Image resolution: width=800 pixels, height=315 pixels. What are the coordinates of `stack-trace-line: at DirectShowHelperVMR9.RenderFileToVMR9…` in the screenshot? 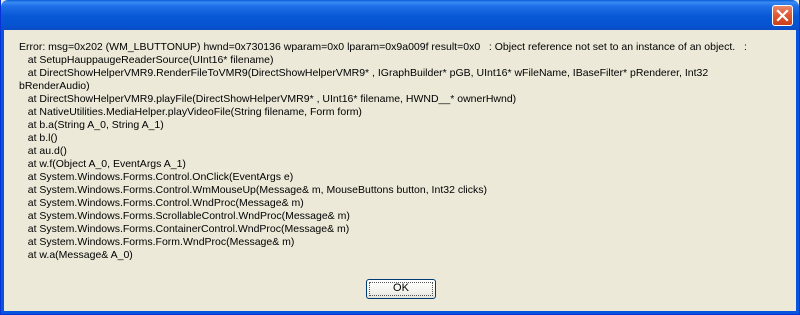 It's located at (364, 73).